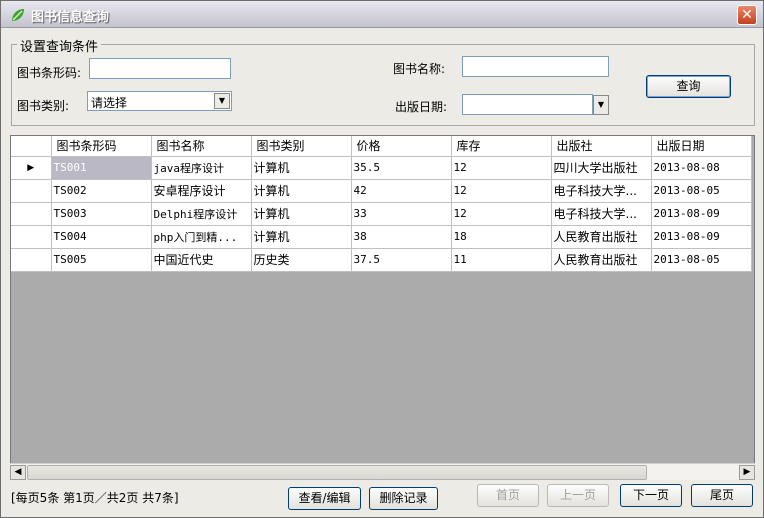  Describe the element at coordinates (301, 260) in the screenshot. I see `table-cell: 历史类` at that location.